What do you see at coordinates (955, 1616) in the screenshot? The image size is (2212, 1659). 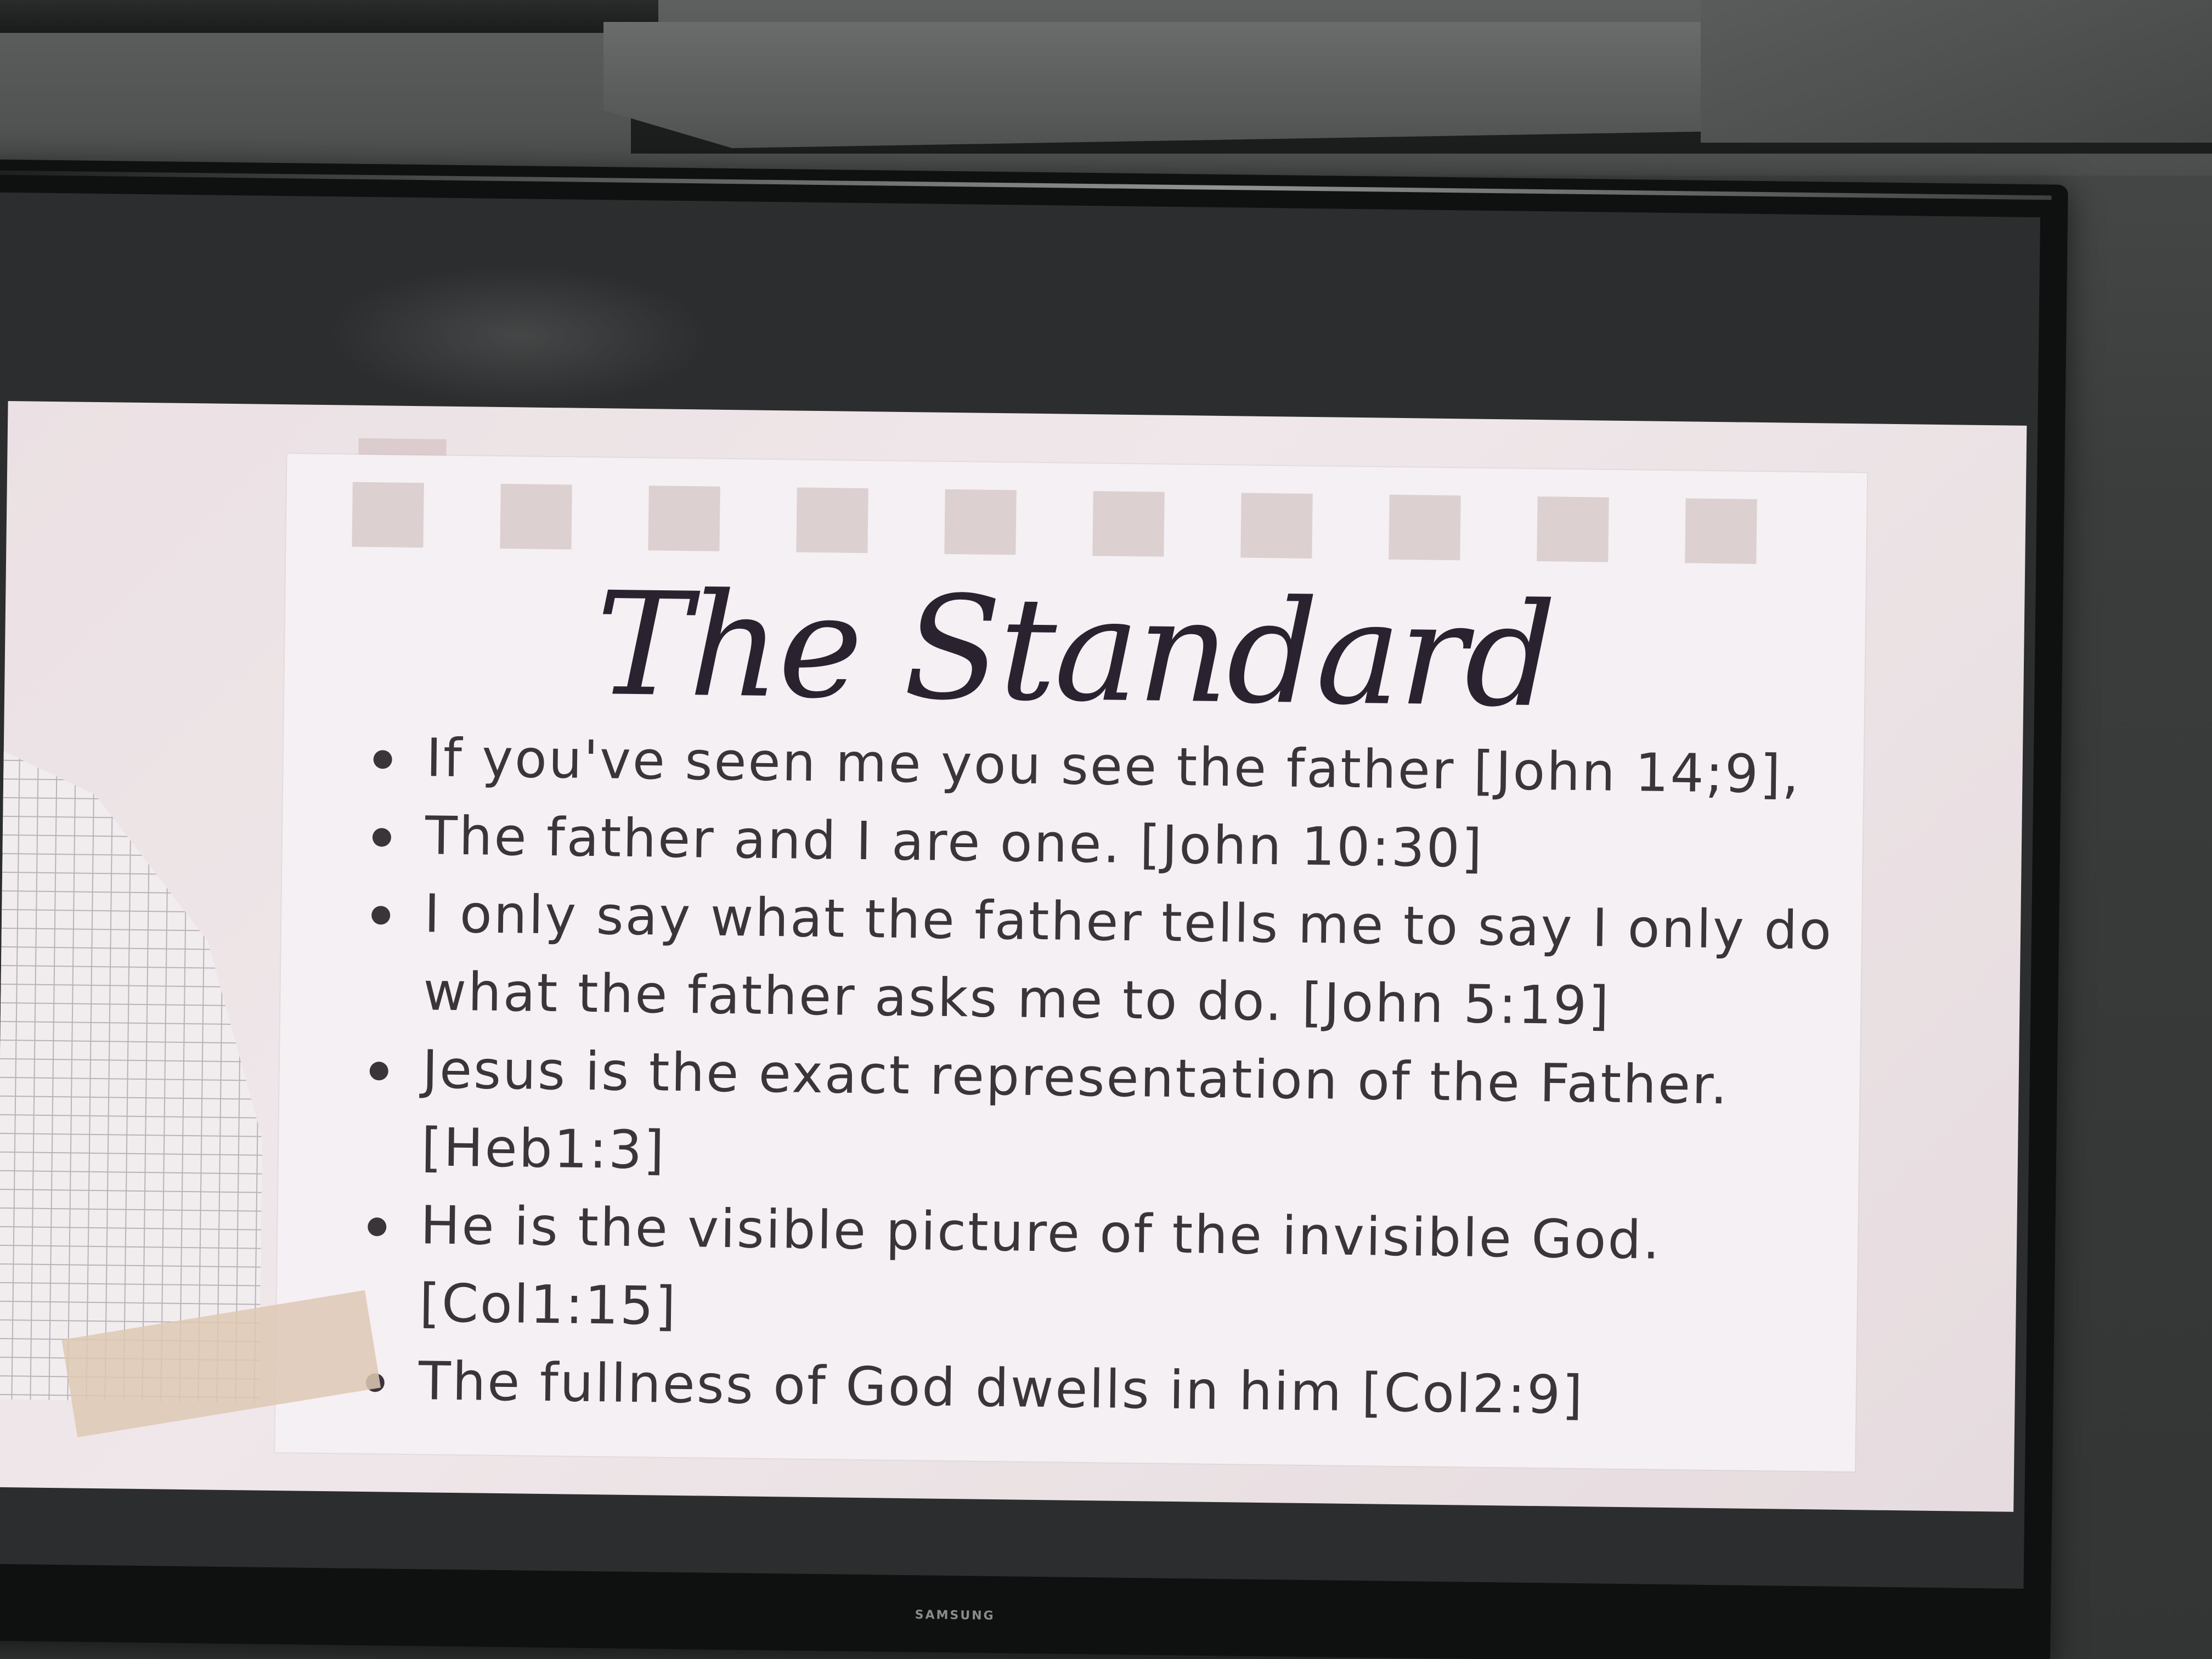 I see `tv-brand-logo: SAMSUNG` at bounding box center [955, 1616].